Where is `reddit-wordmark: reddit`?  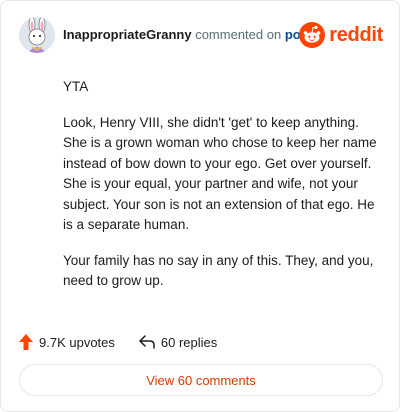 reddit-wordmark: reddit is located at coordinates (356, 34).